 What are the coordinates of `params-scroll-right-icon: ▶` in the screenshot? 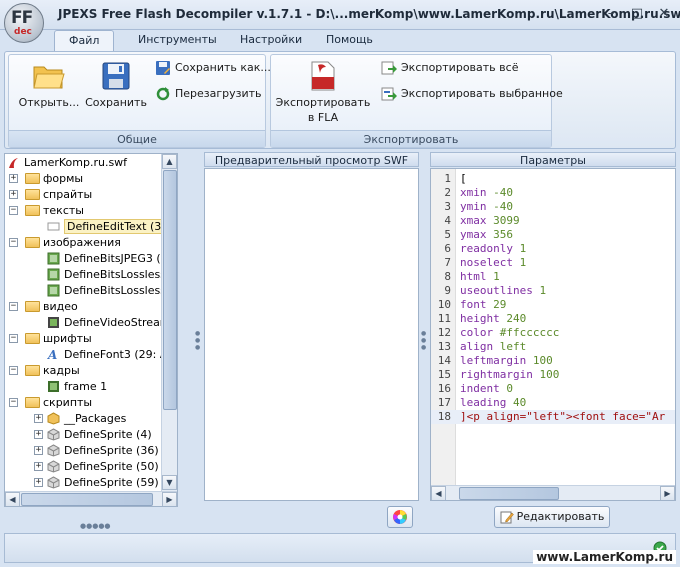 It's located at (667, 493).